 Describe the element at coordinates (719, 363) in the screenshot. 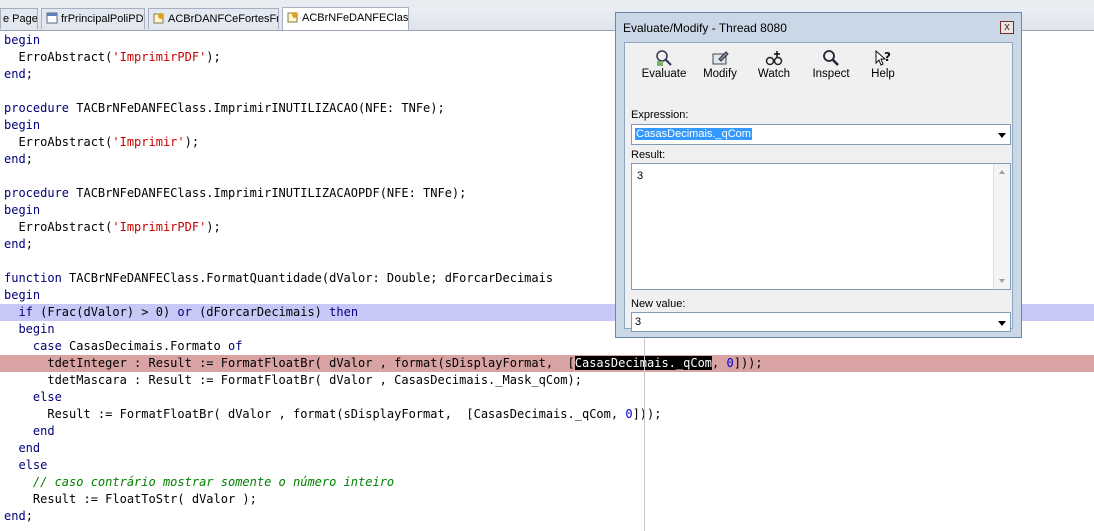

I see `code-token: ,` at that location.